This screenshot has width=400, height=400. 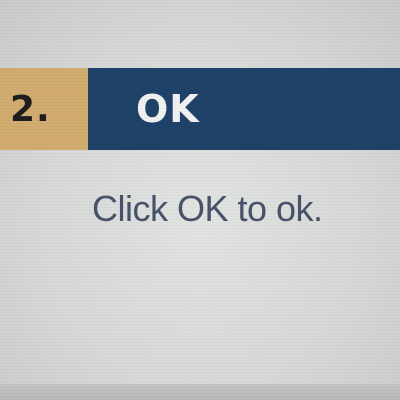 I want to click on screen-bottom-edge, so click(x=200, y=392).